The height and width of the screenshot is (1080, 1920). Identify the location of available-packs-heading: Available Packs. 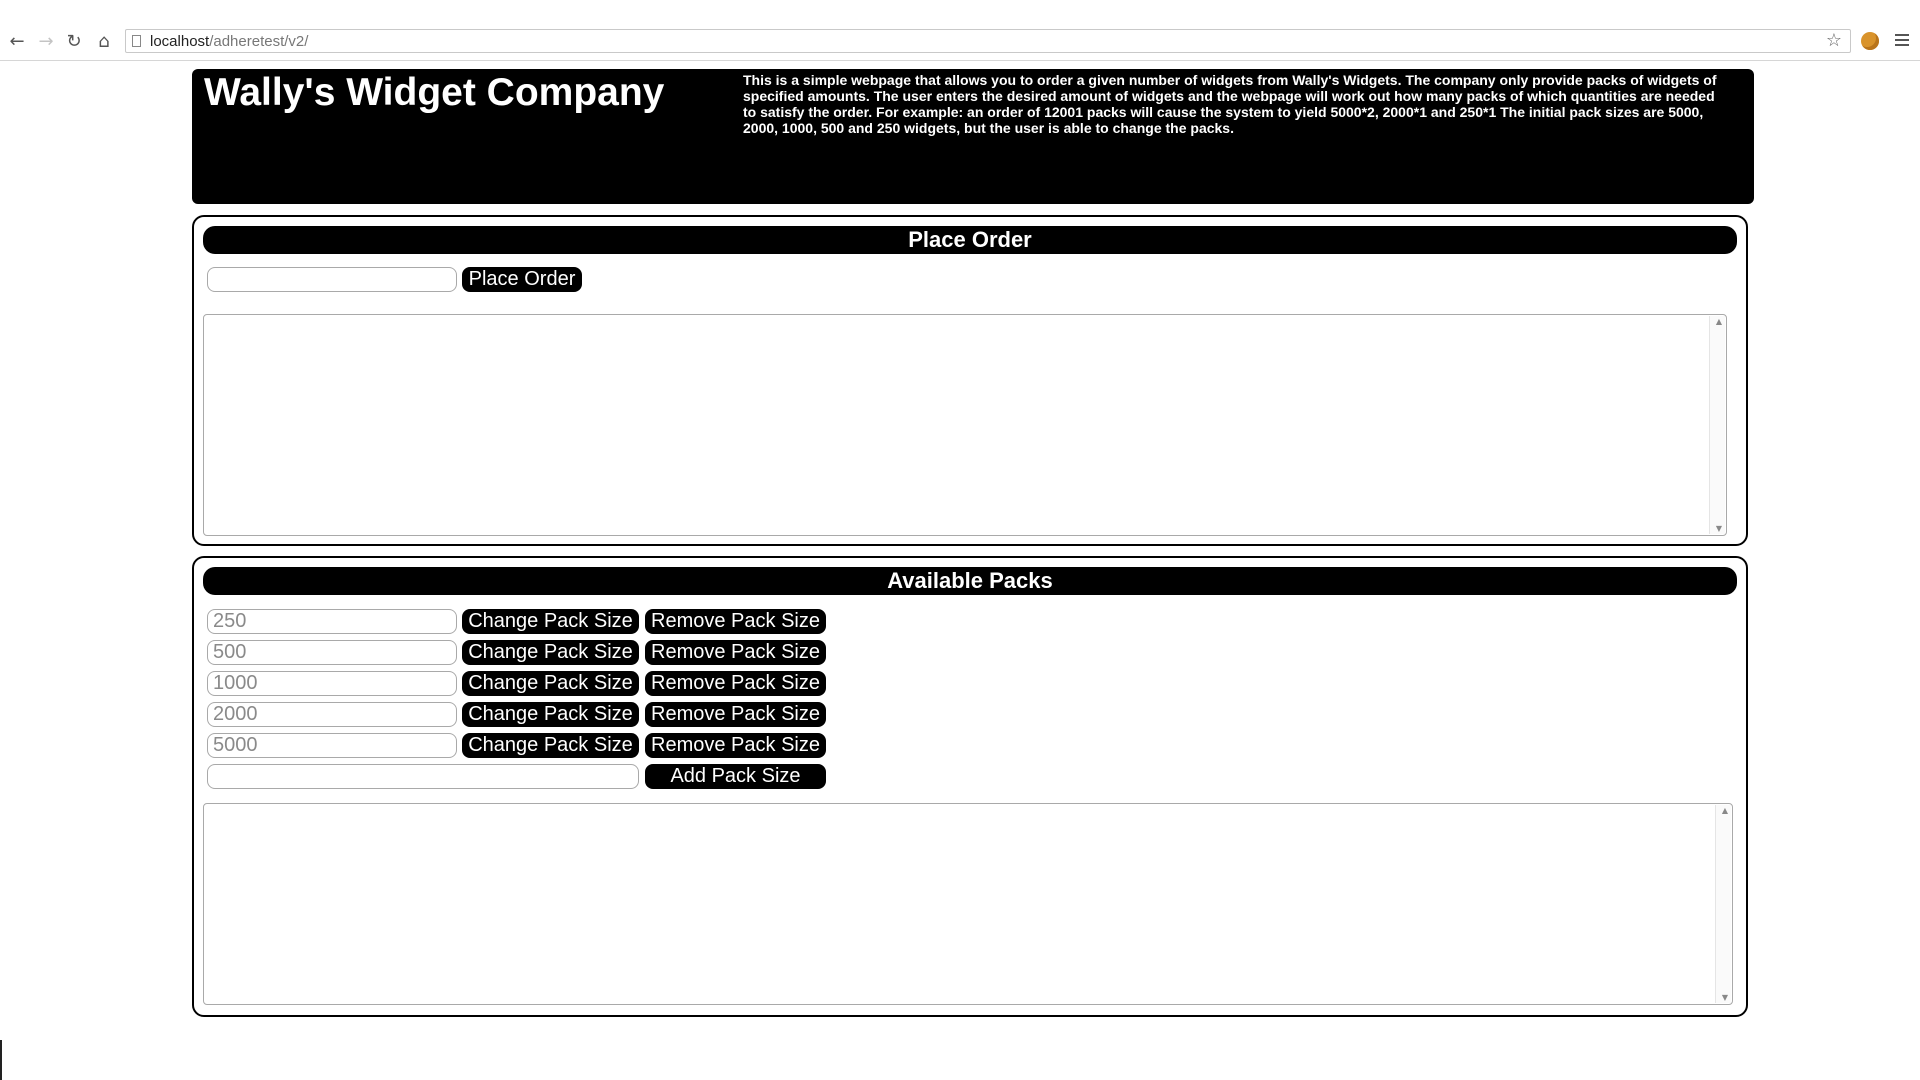
(970, 581).